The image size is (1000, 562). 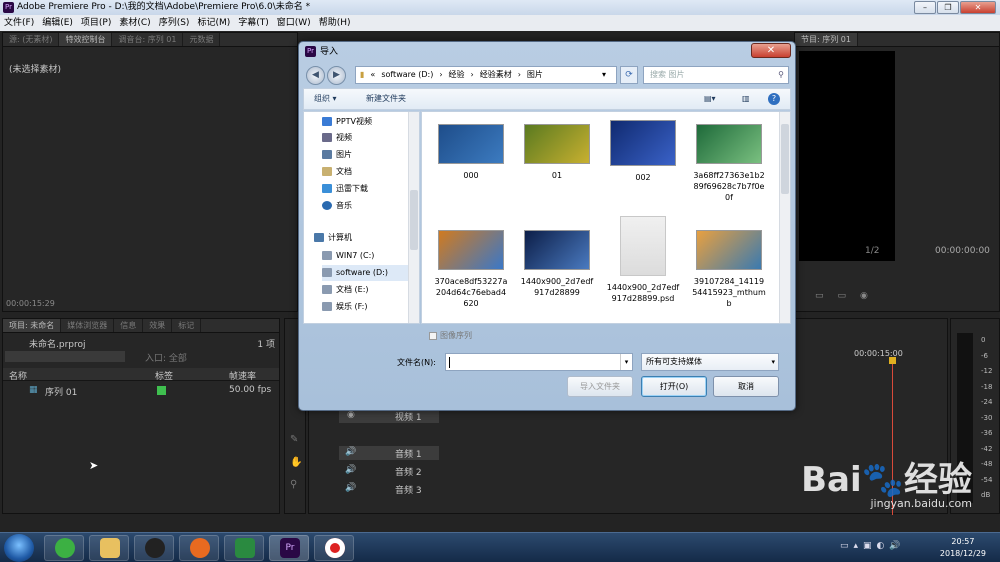 What do you see at coordinates (643, 260) in the screenshot?
I see `file-item: 1440x900_2d7edf917d28899.psd` at bounding box center [643, 260].